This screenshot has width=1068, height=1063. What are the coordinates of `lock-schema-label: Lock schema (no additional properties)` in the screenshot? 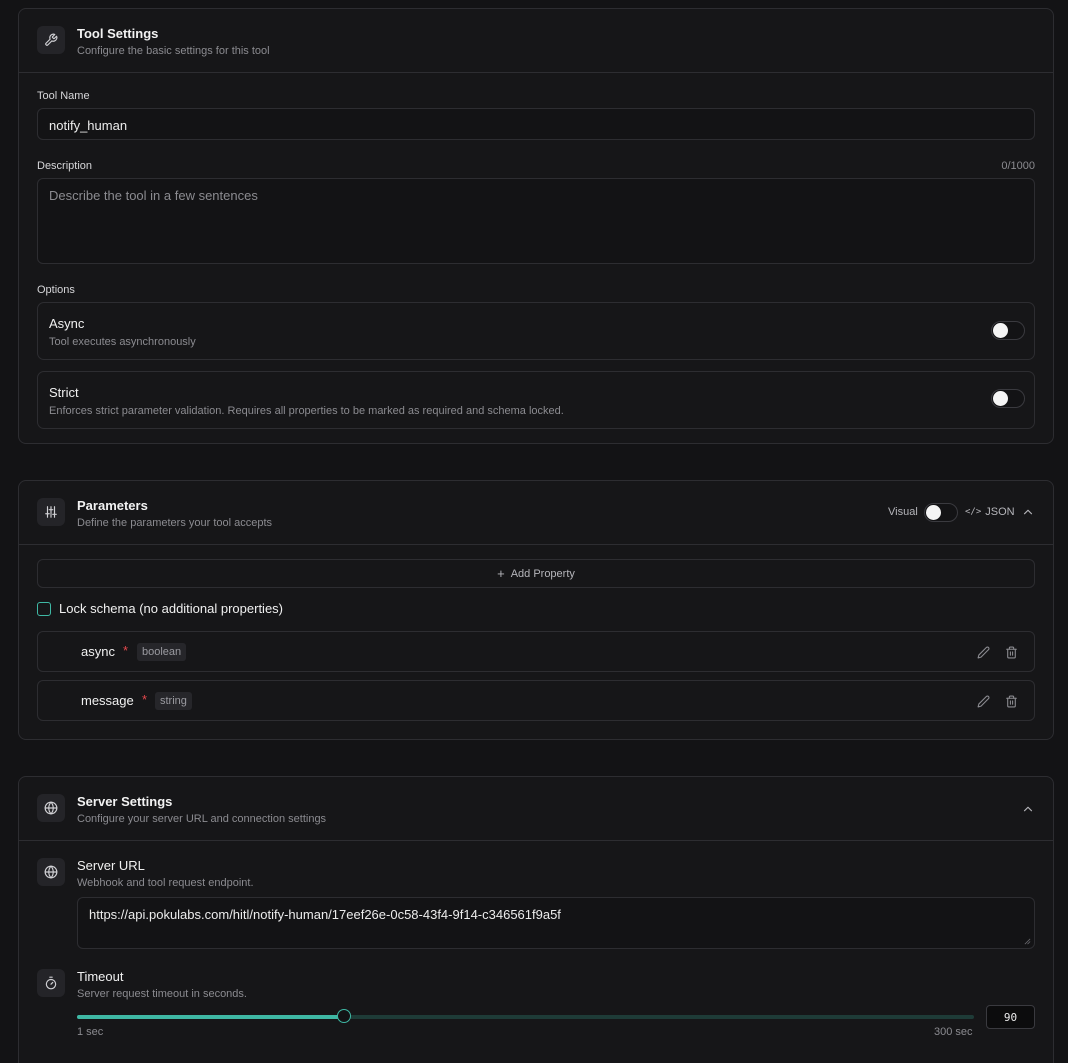 It's located at (171, 608).